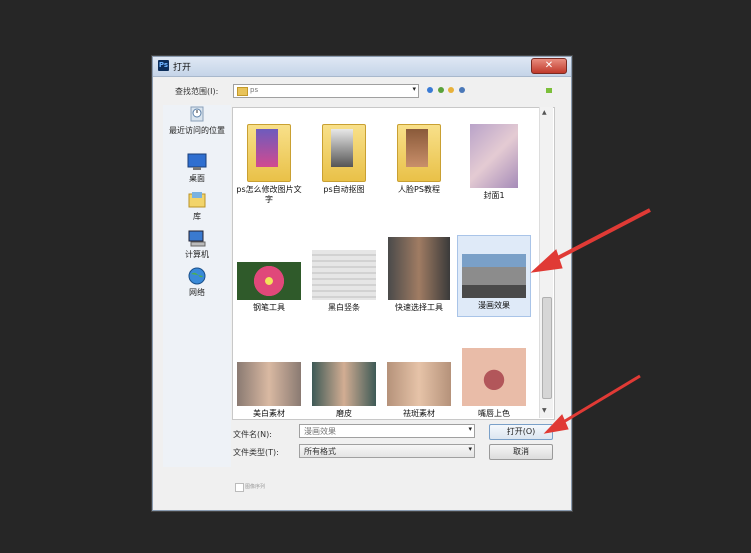 The width and height of the screenshot is (751, 553). Describe the element at coordinates (461, 90) in the screenshot. I see `view-menu-icon` at that location.